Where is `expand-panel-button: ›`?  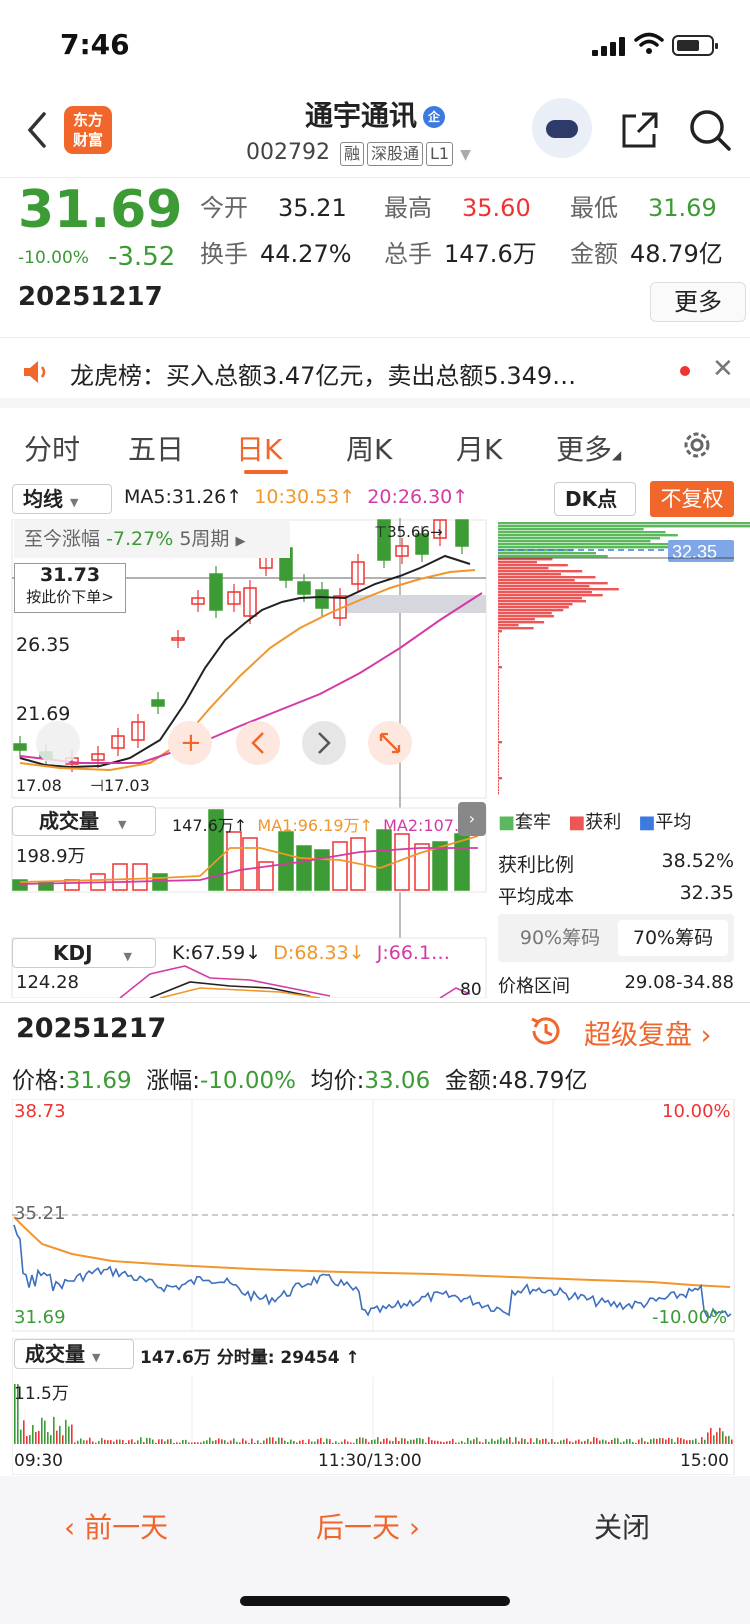 expand-panel-button: › is located at coordinates (472, 819).